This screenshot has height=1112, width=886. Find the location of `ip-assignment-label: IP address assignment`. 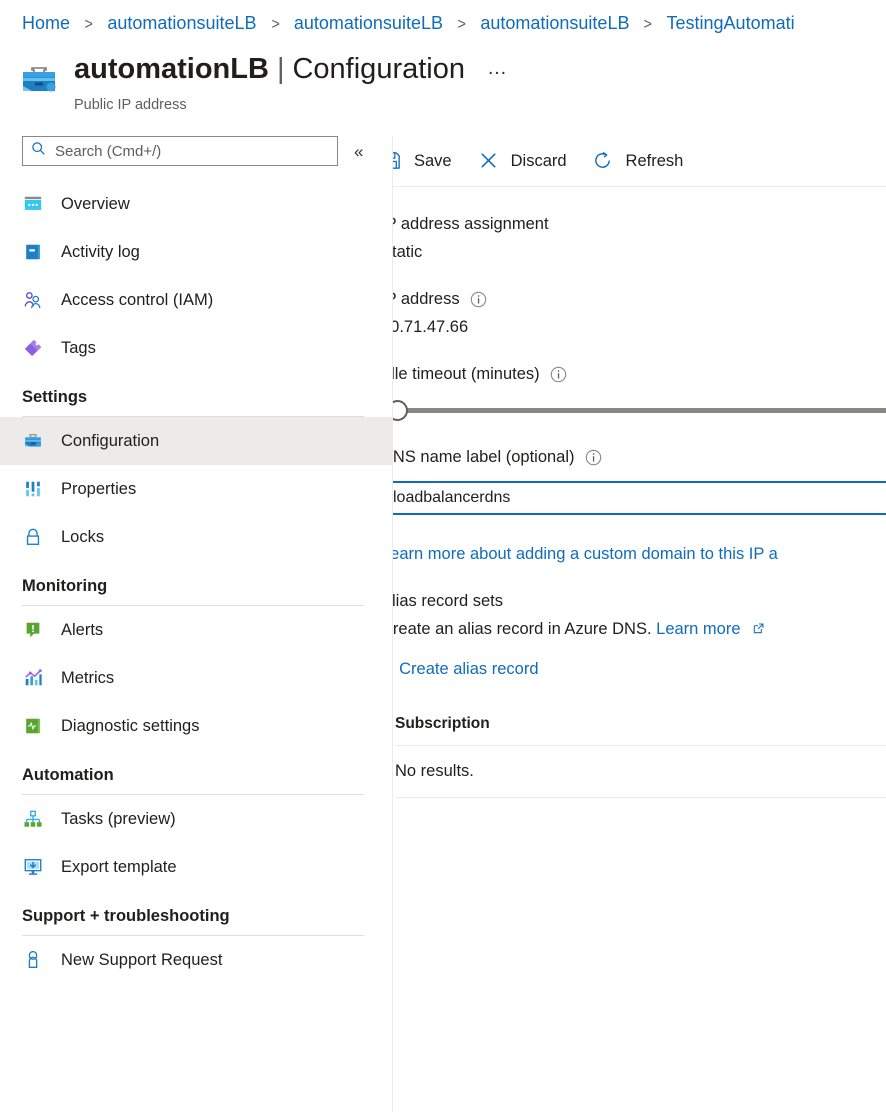

ip-assignment-label: IP address assignment is located at coordinates (470, 224).